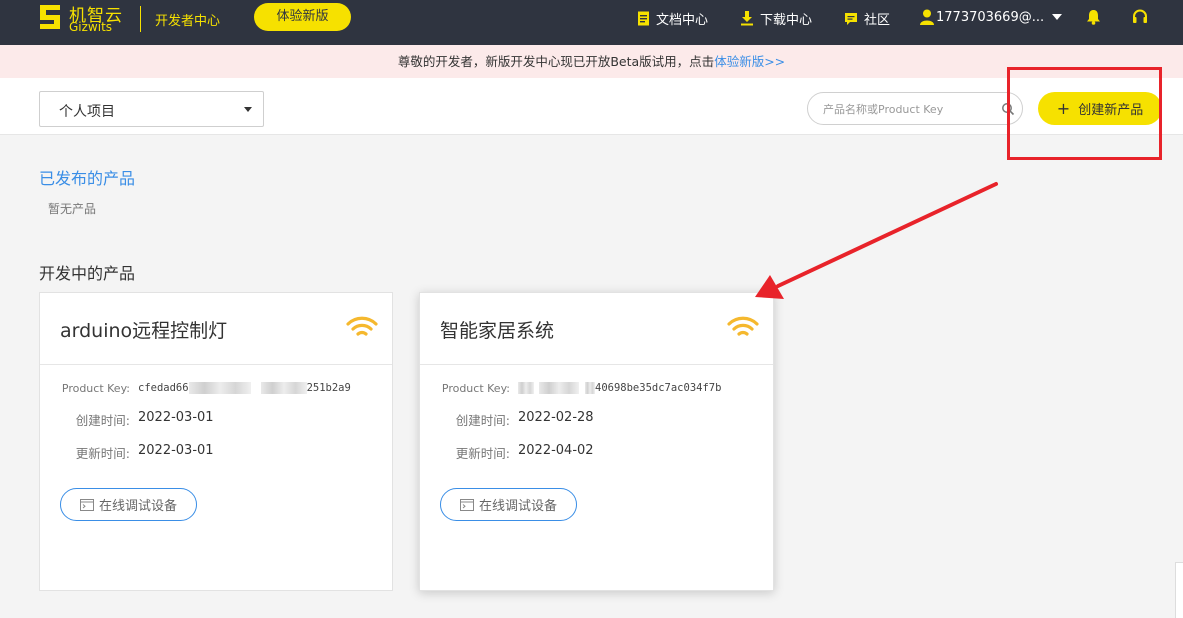 The width and height of the screenshot is (1183, 618). Describe the element at coordinates (596, 329) in the screenshot. I see `product-card-header: 智能家居系统` at that location.